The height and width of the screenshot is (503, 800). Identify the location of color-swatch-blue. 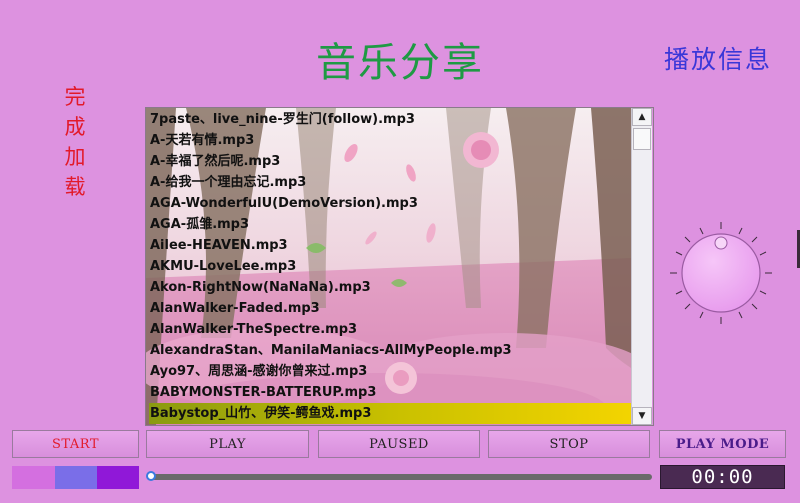
(76, 477).